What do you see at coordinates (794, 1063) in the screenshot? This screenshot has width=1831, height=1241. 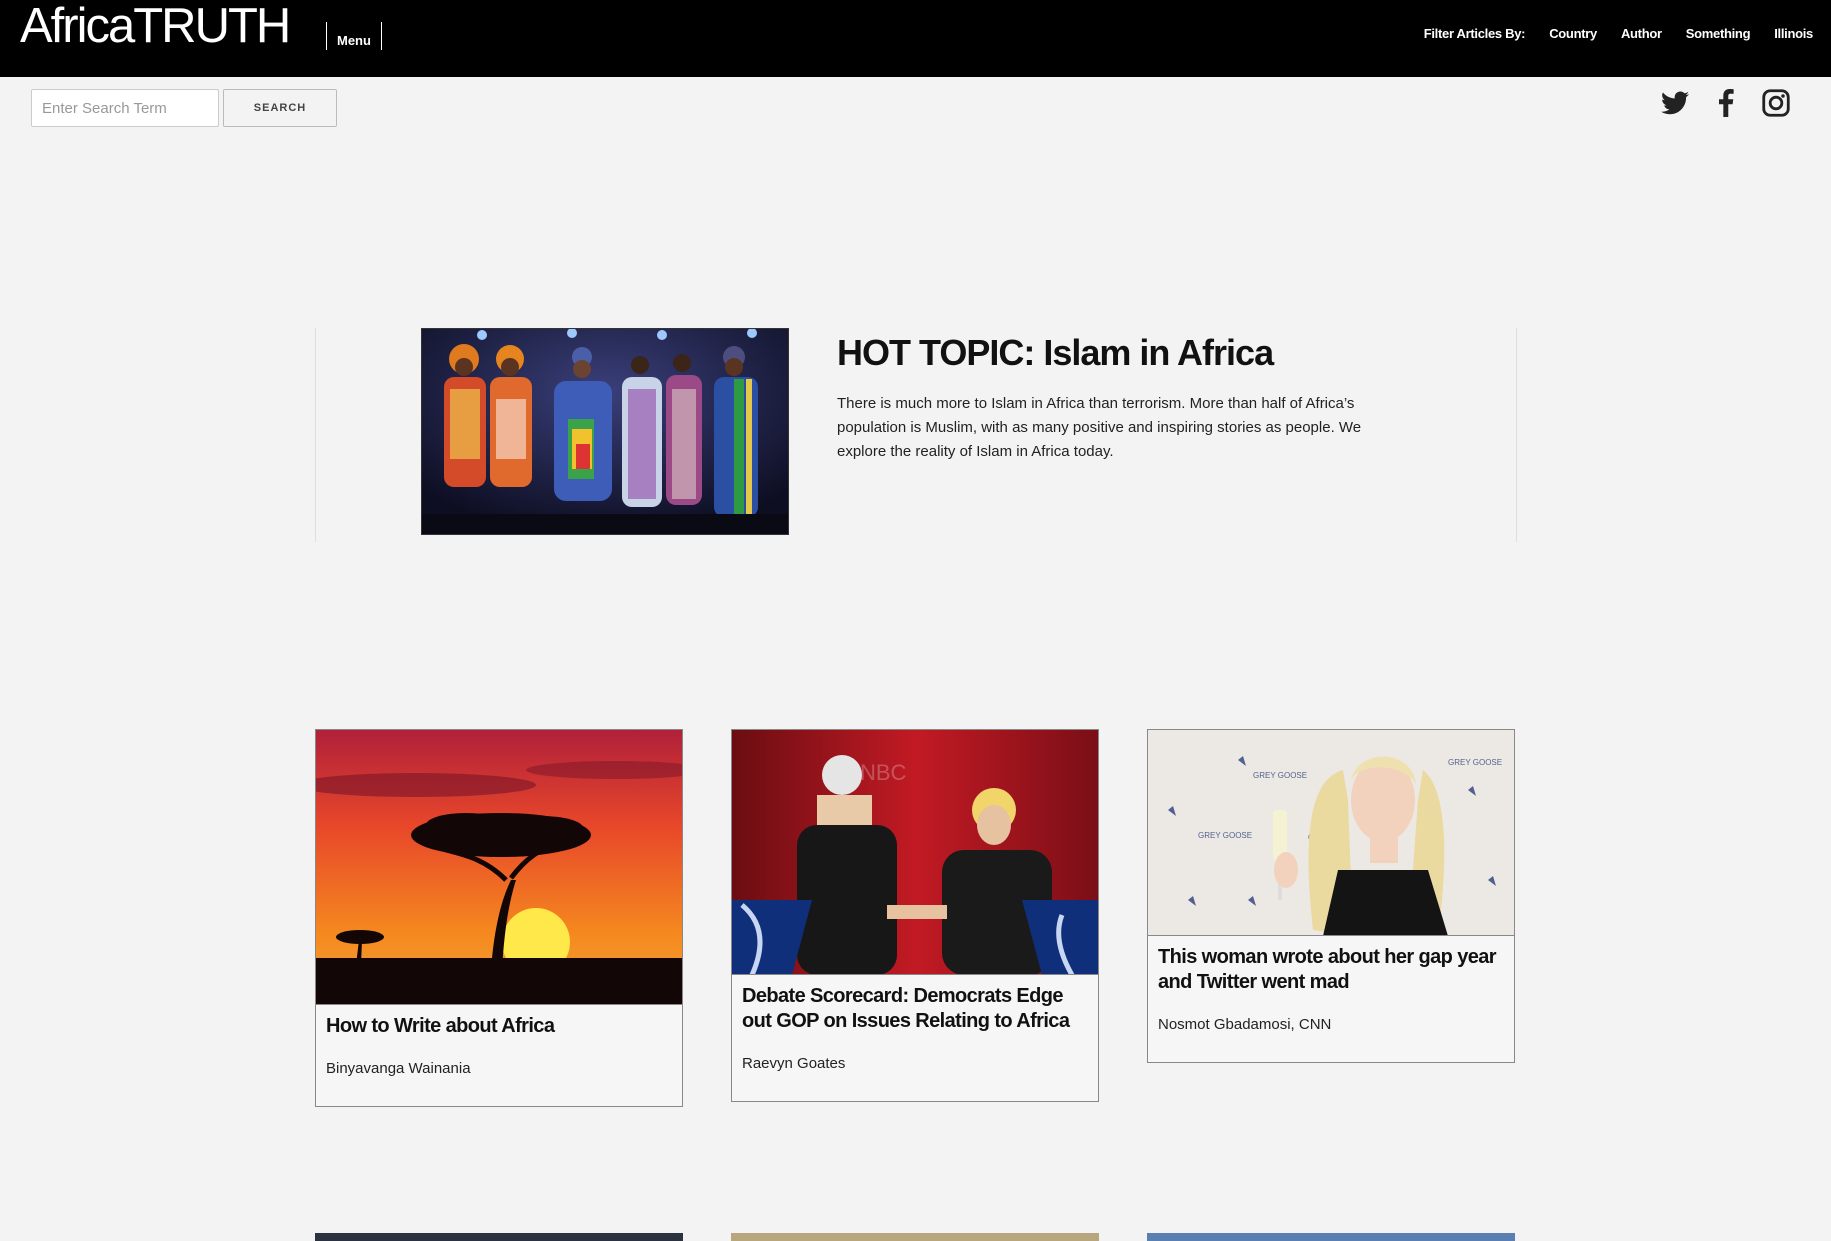 I see `article-author: Raevyn Goates` at bounding box center [794, 1063].